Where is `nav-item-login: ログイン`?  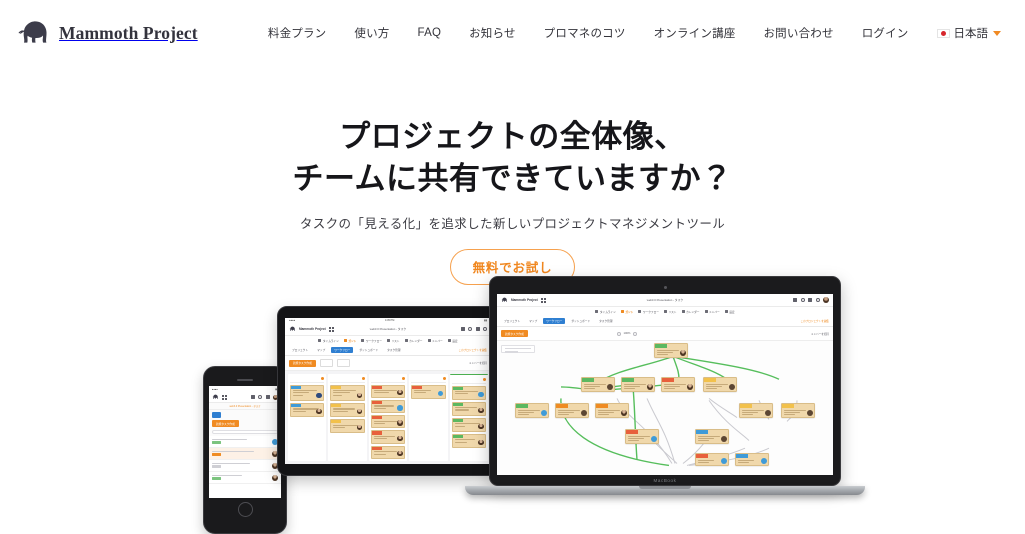 nav-item-login: ログイン is located at coordinates (885, 33).